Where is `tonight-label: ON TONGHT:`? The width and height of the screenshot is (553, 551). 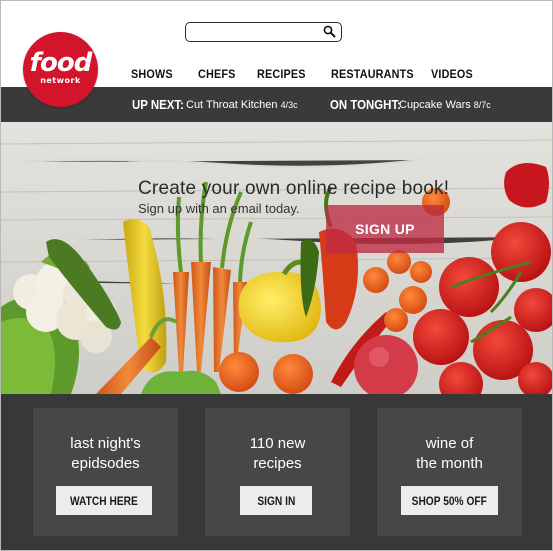
tonight-label: ON TONGHT: is located at coordinates (365, 104).